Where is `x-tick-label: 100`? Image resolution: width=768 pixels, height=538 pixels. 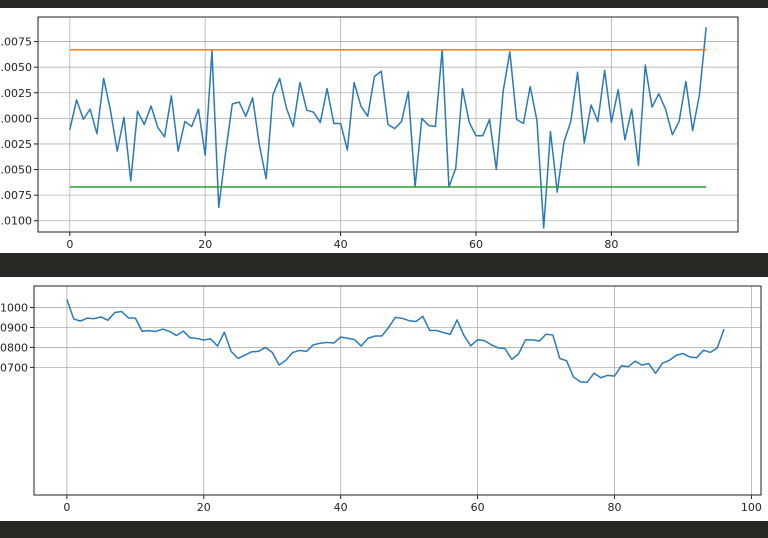 x-tick-label: 100 is located at coordinates (751, 507).